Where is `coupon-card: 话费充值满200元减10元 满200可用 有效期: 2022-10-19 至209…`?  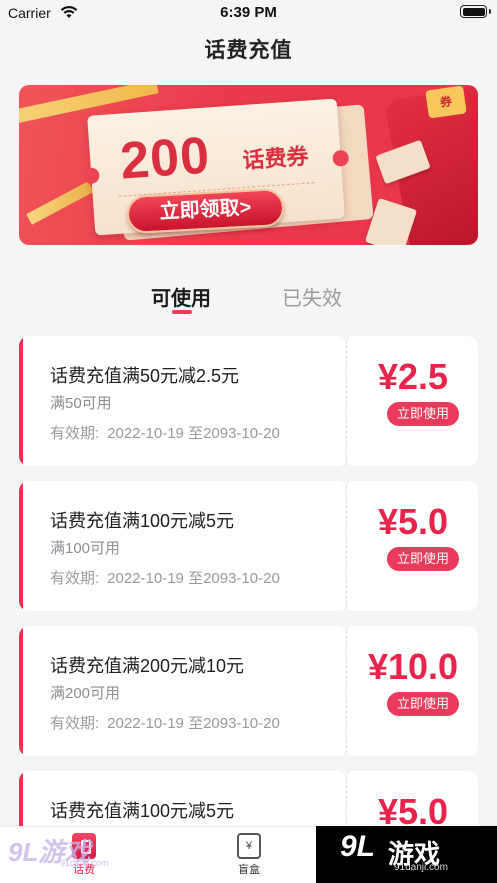 coupon-card: 话费充值满200元减10元 满200可用 有效期: 2022-10-19 至209… is located at coordinates (248, 691).